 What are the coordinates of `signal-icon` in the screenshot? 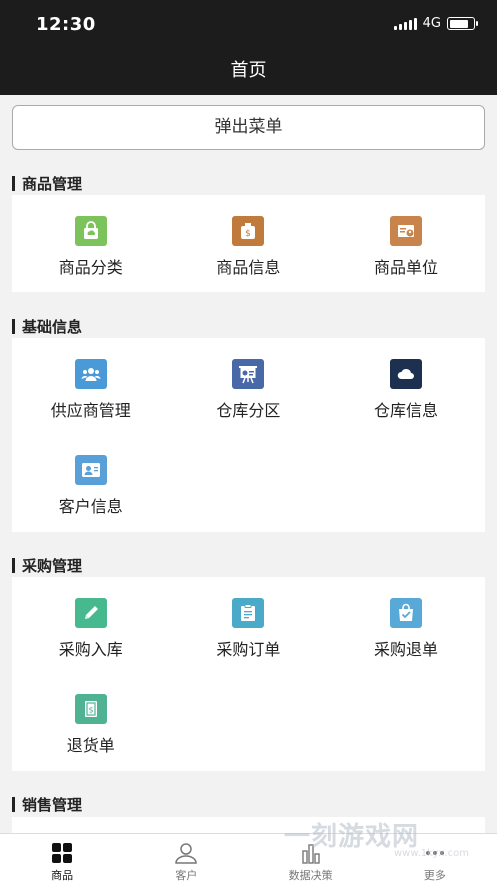 It's located at (405, 23).